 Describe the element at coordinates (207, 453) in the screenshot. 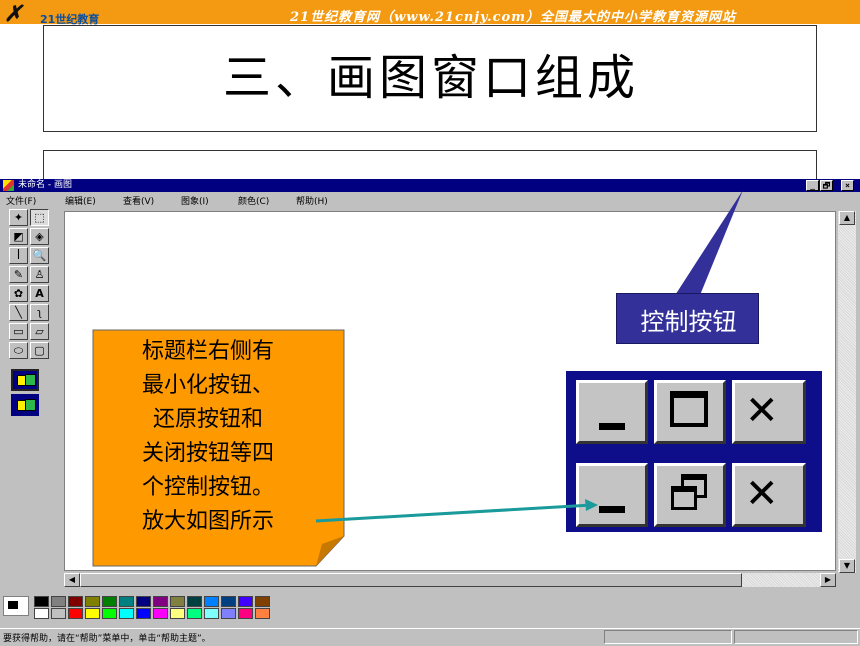

I see `note-line: 关闭按钮等四` at that location.